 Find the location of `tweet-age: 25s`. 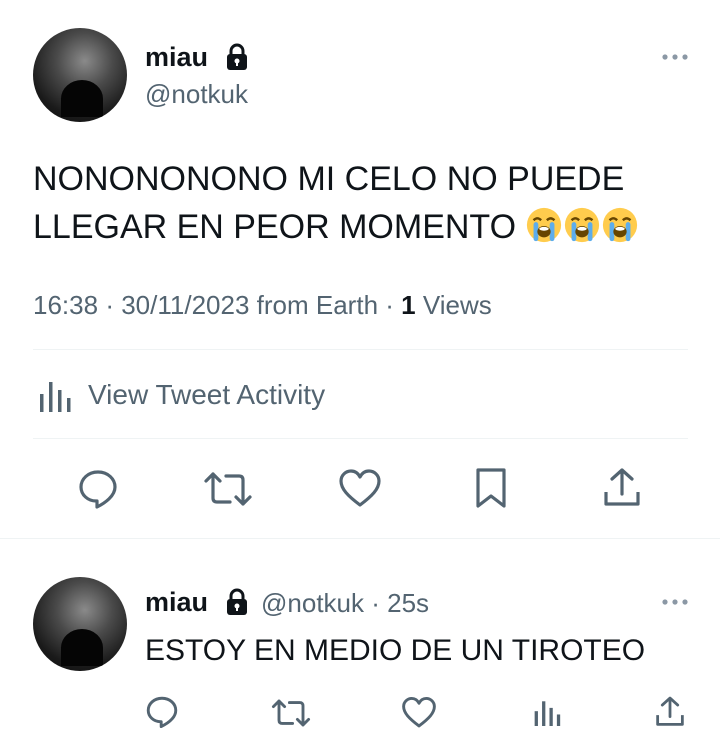

tweet-age: 25s is located at coordinates (408, 603).